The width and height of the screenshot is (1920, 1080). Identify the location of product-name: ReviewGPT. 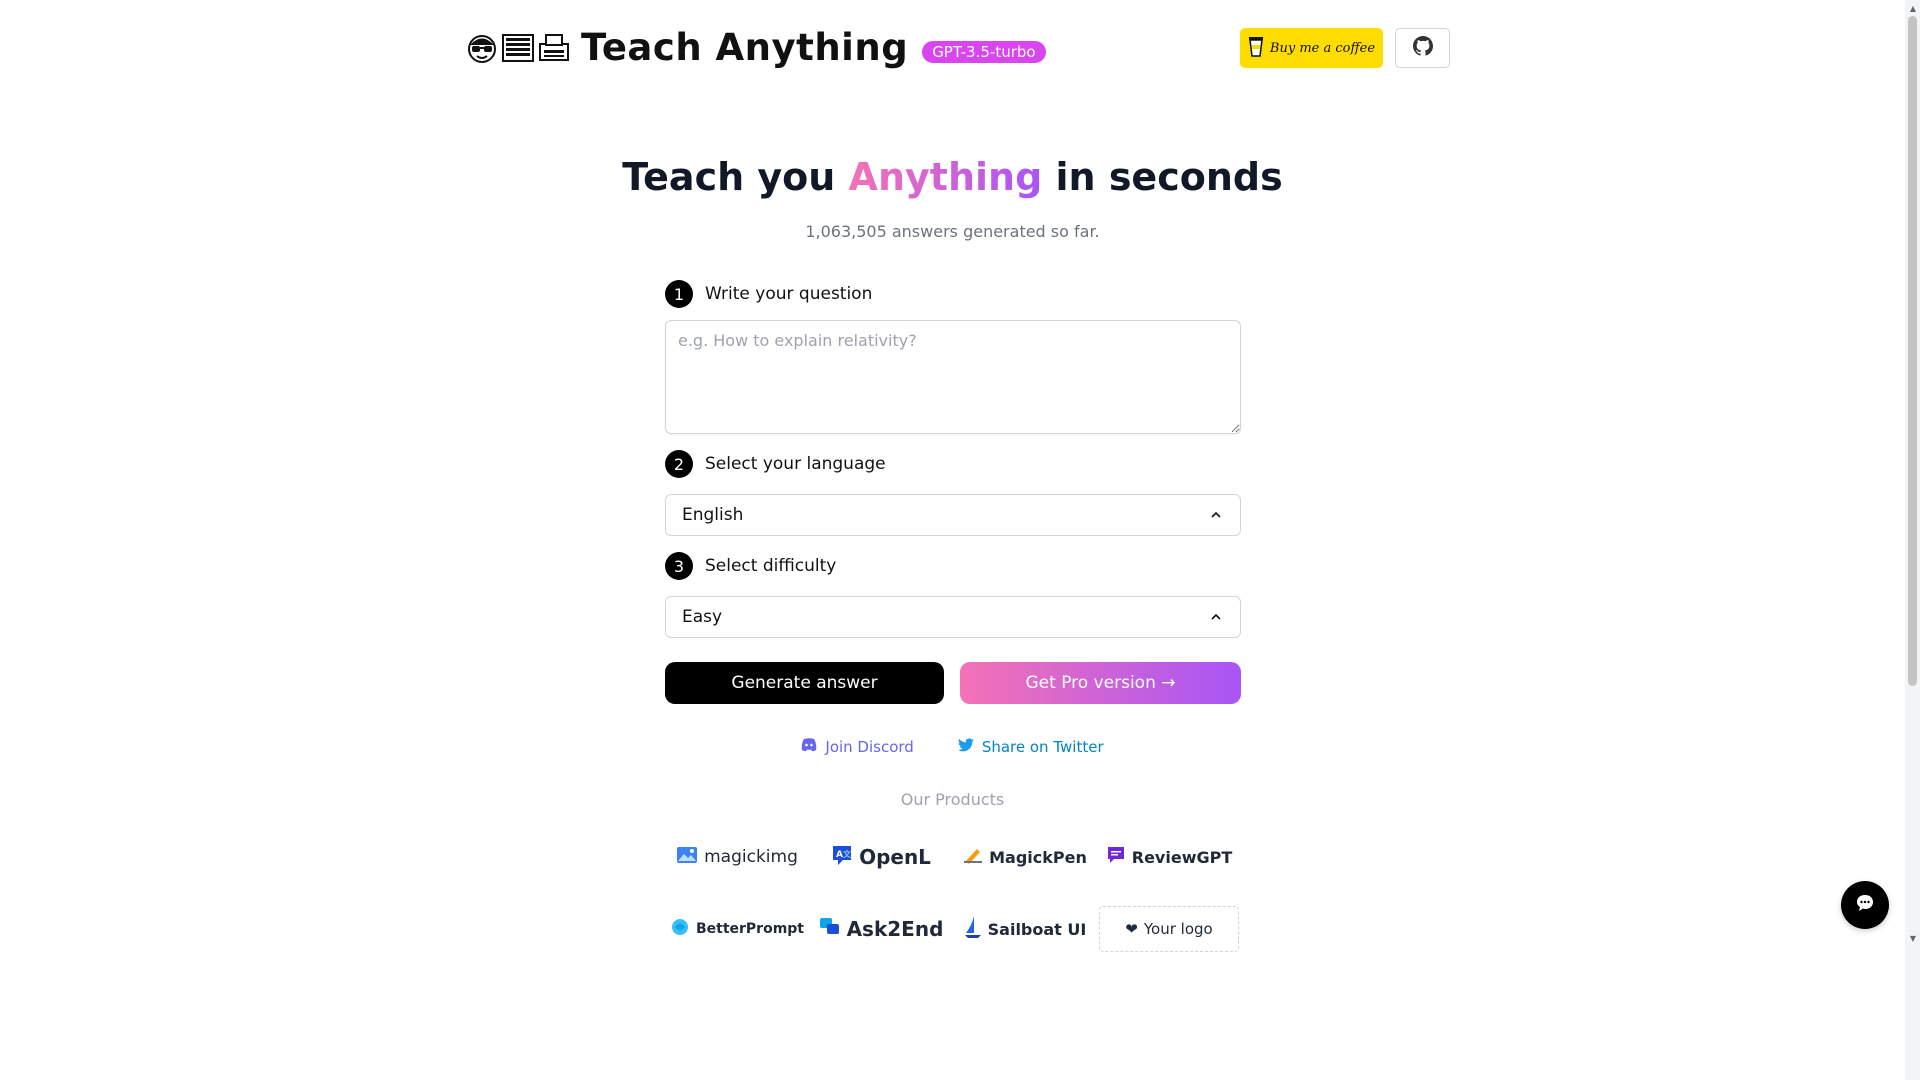
(1182, 857).